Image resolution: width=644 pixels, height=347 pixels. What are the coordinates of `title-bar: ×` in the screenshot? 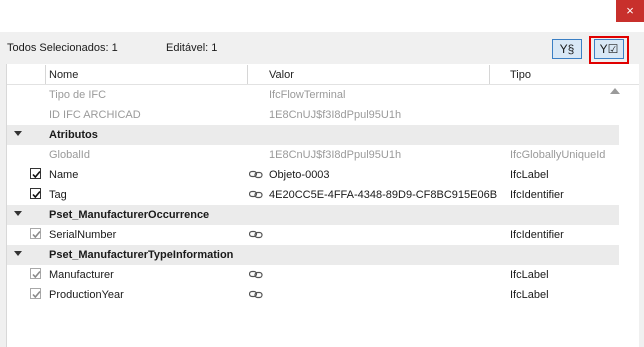 It's located at (322, 16).